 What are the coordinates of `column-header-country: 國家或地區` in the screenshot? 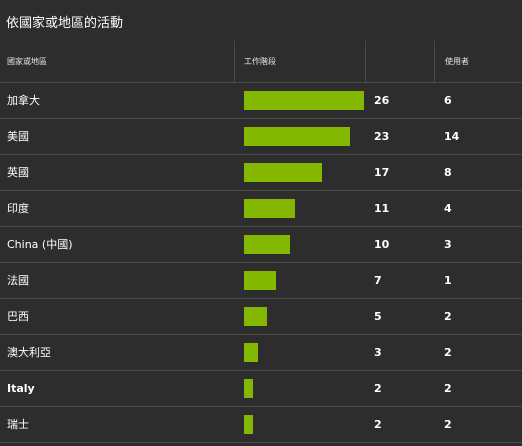 It's located at (27, 61).